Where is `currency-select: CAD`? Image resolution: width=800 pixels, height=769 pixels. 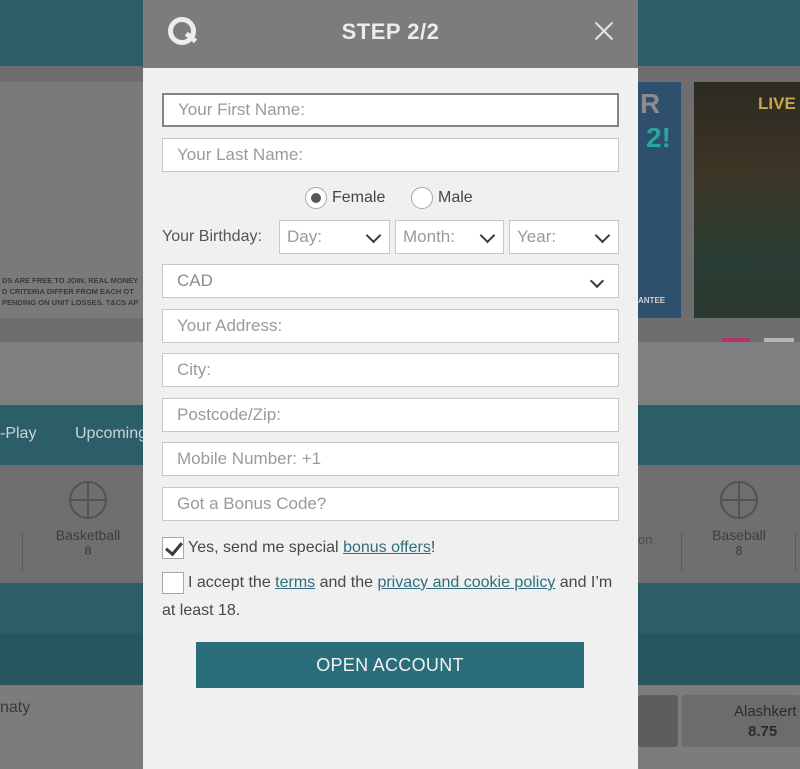 currency-select: CAD is located at coordinates (390, 281).